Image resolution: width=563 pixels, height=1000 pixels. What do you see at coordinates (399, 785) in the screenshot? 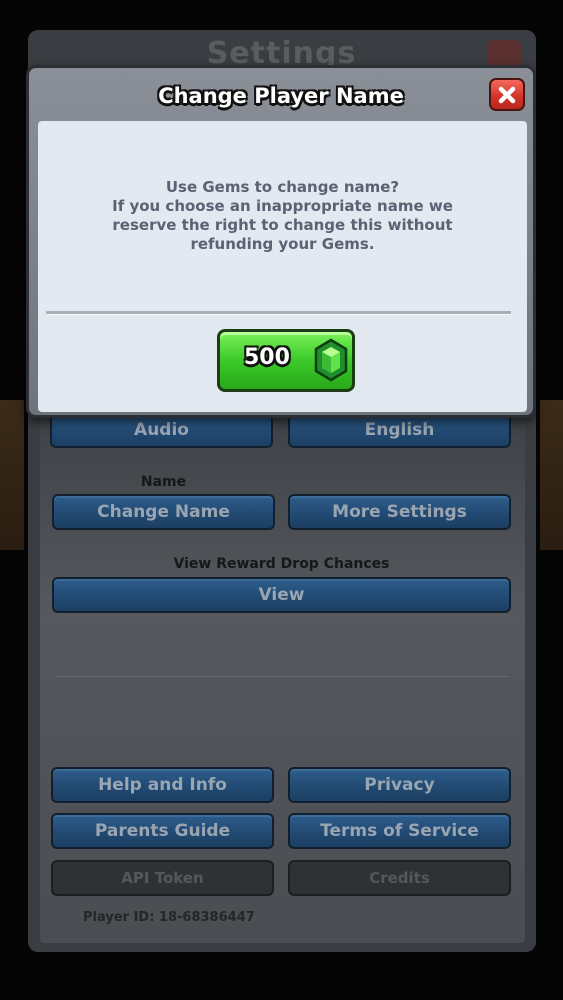
I see `privacy-button: Privacy` at bounding box center [399, 785].